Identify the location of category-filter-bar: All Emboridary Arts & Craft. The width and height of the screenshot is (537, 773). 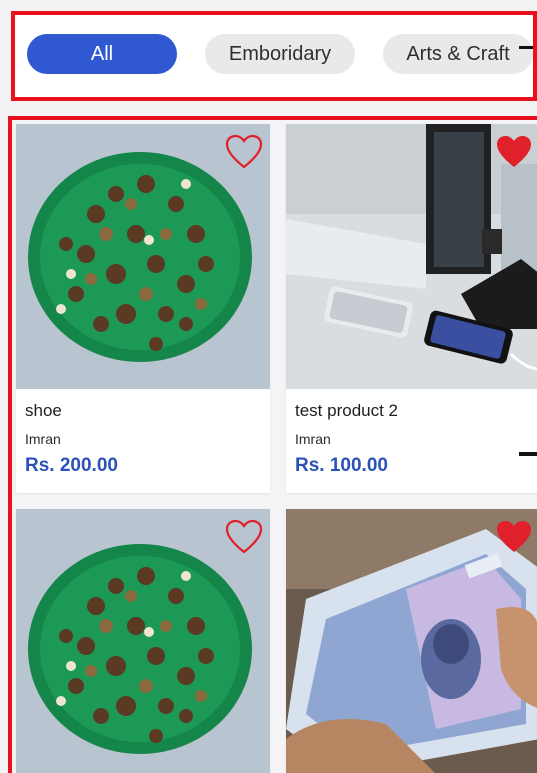
(274, 56).